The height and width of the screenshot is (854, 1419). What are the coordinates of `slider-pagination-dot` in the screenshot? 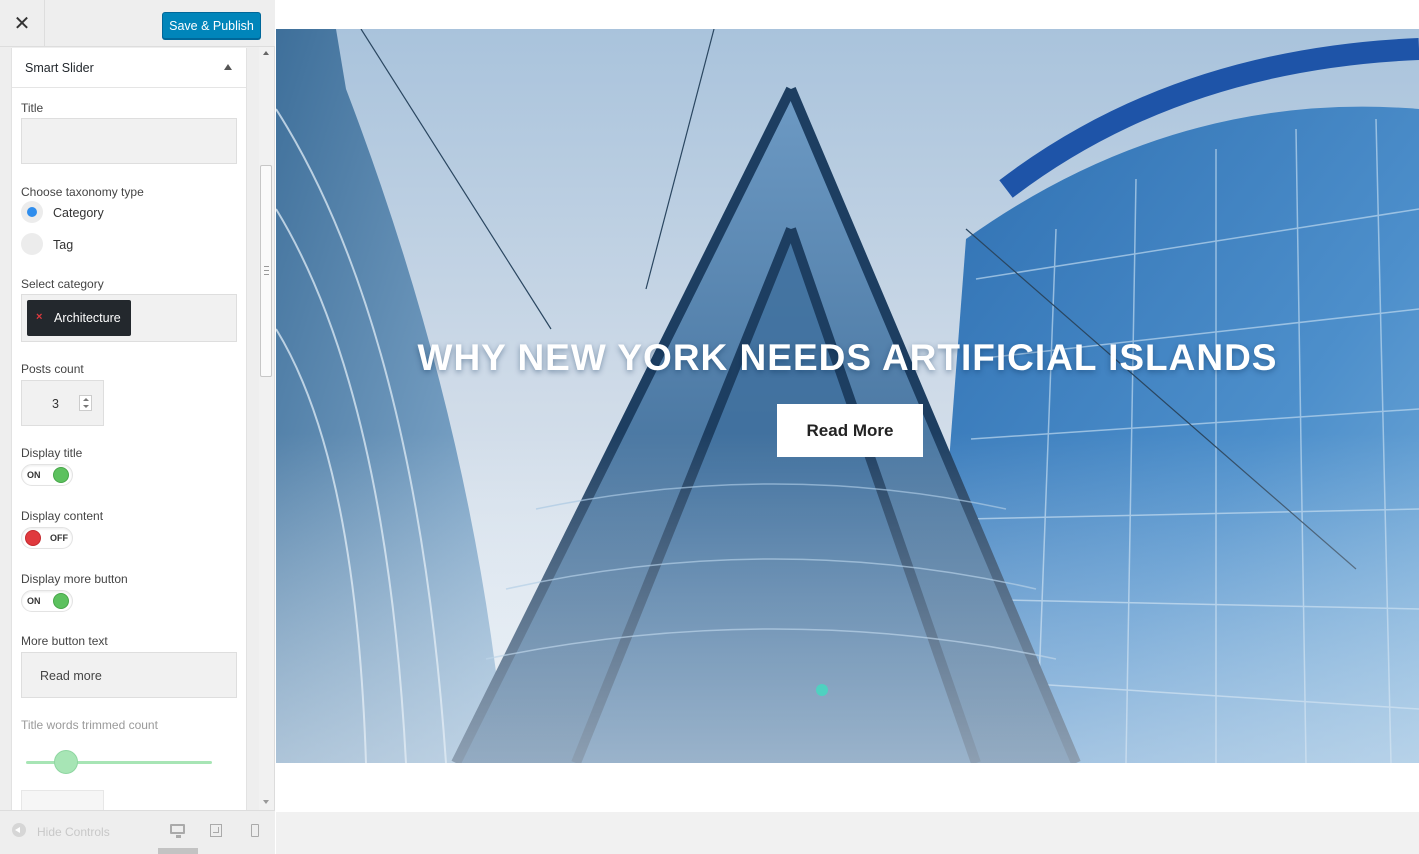 It's located at (822, 690).